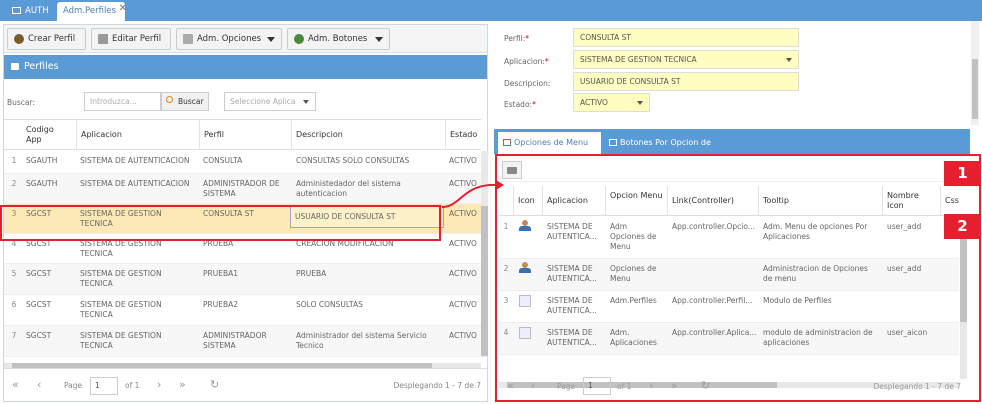 The image size is (982, 404). What do you see at coordinates (104, 386) in the screenshot?
I see `page-input: 1` at bounding box center [104, 386].